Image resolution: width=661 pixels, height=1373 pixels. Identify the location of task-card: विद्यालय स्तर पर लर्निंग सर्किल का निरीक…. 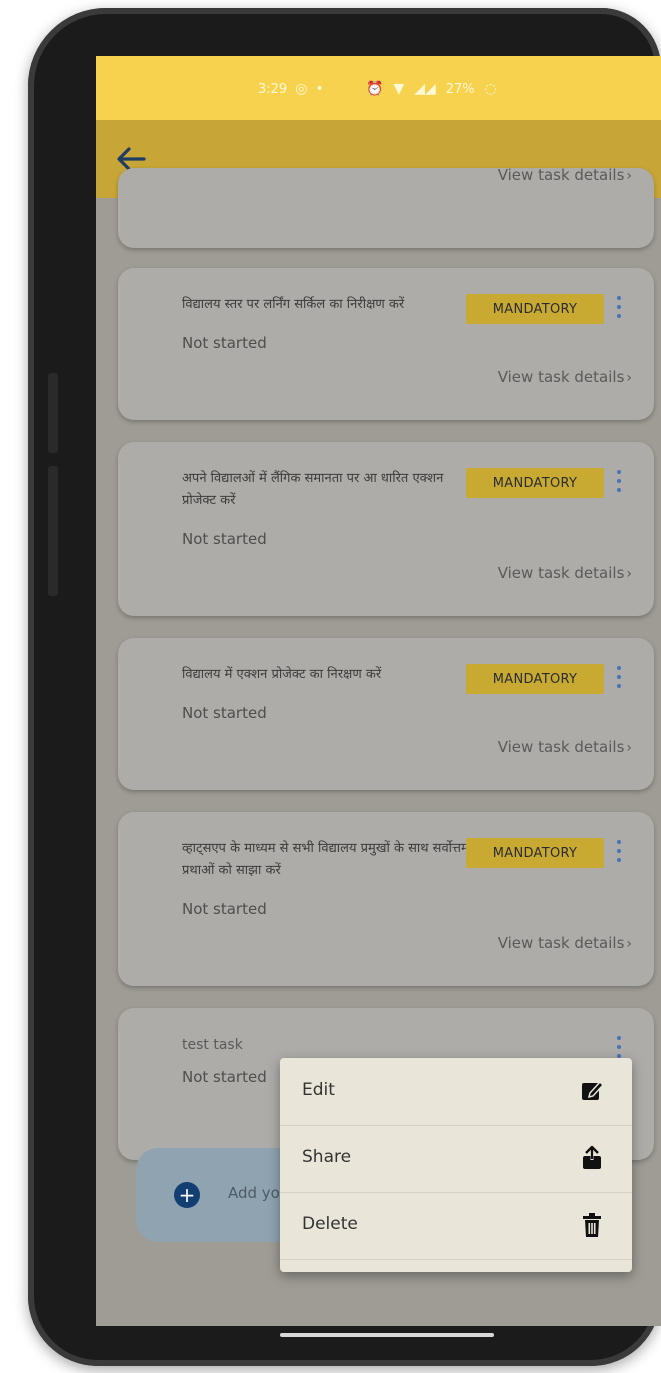
(386, 344).